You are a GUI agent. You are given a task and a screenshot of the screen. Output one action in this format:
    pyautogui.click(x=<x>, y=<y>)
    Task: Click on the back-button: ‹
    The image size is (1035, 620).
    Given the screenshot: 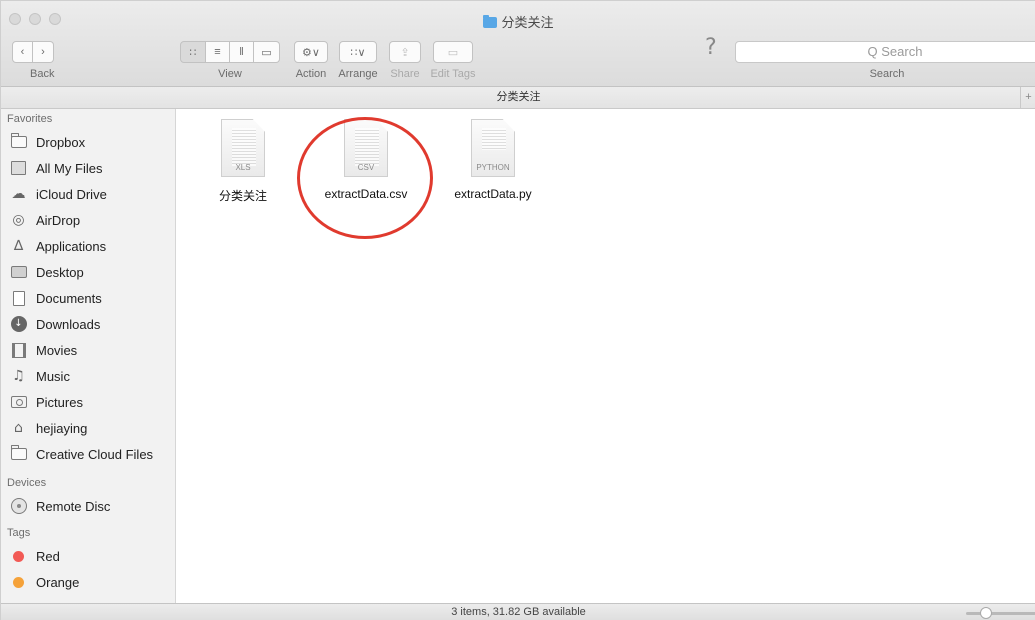 What is the action you would take?
    pyautogui.click(x=22, y=52)
    